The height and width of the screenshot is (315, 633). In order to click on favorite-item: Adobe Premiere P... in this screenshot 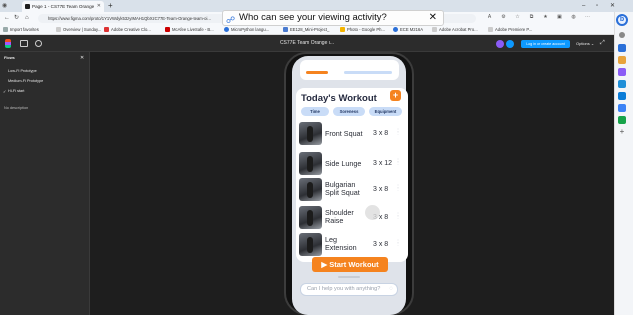, I will do `click(510, 29)`.